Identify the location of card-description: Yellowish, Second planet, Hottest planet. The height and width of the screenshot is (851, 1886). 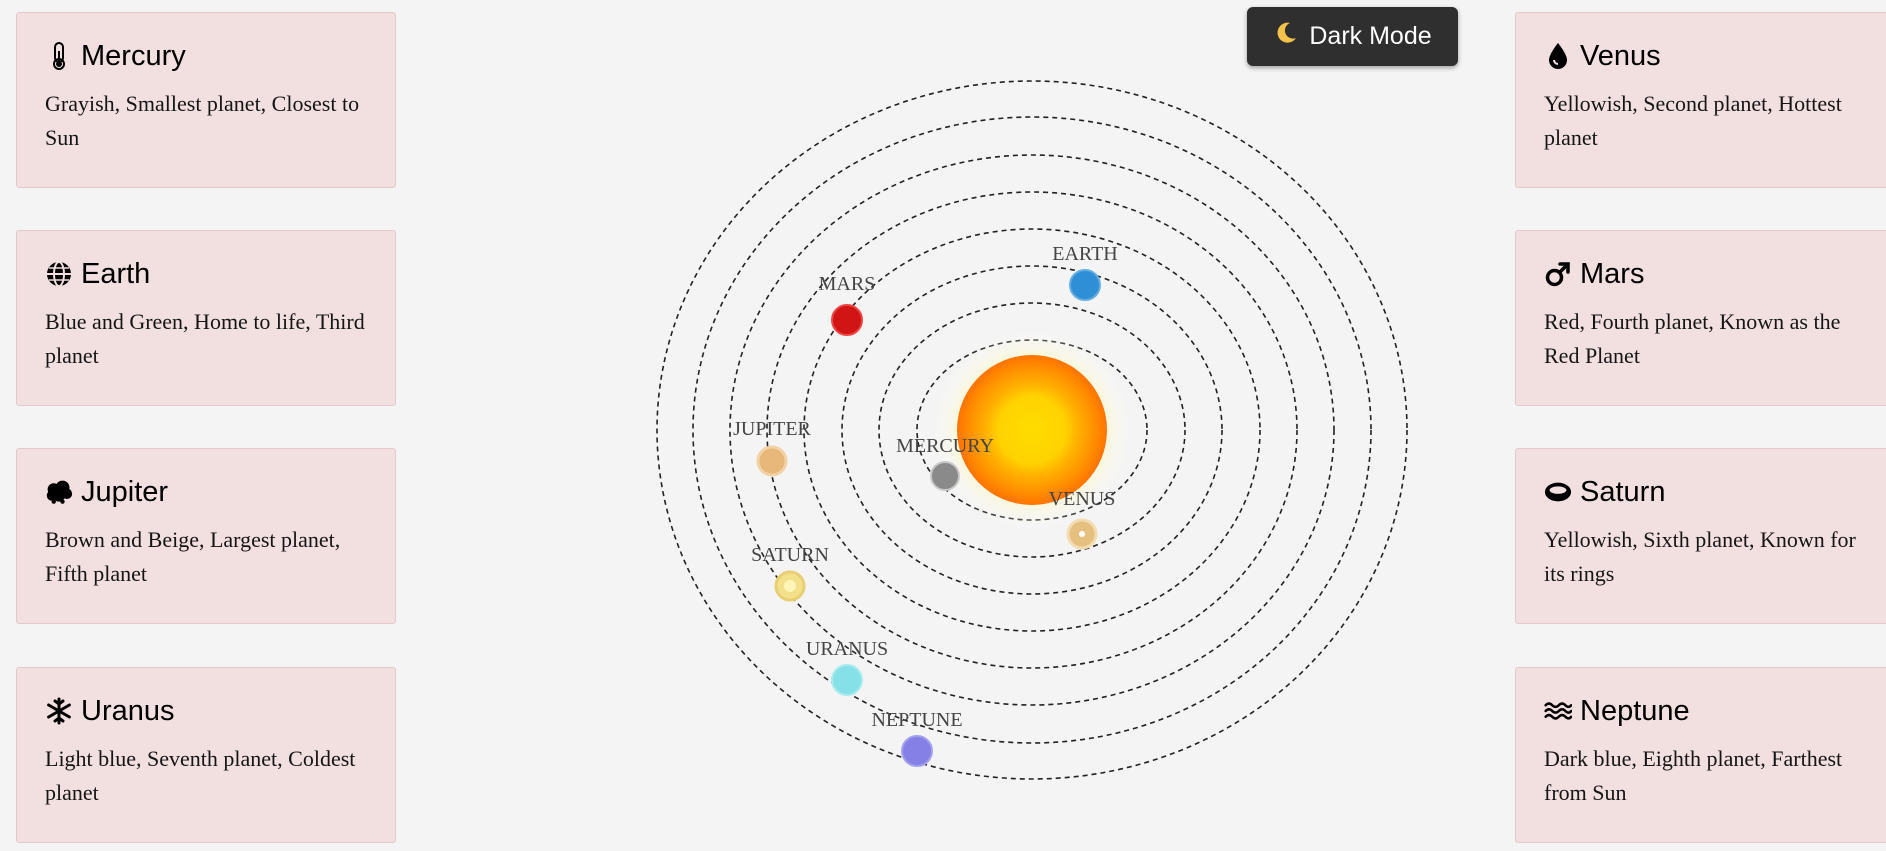
(1693, 120).